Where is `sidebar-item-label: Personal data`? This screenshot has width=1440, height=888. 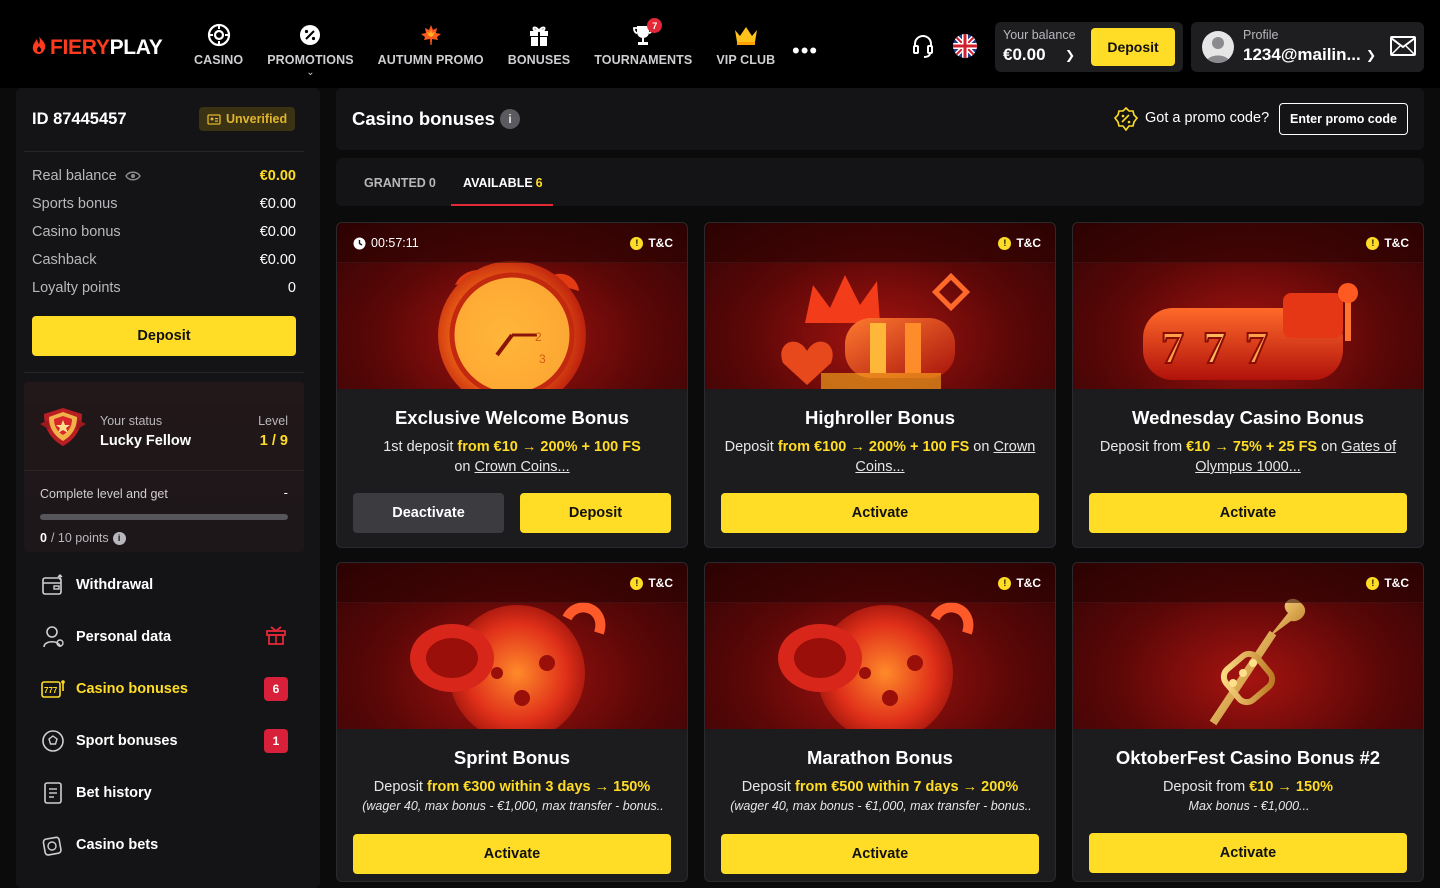 sidebar-item-label: Personal data is located at coordinates (124, 637).